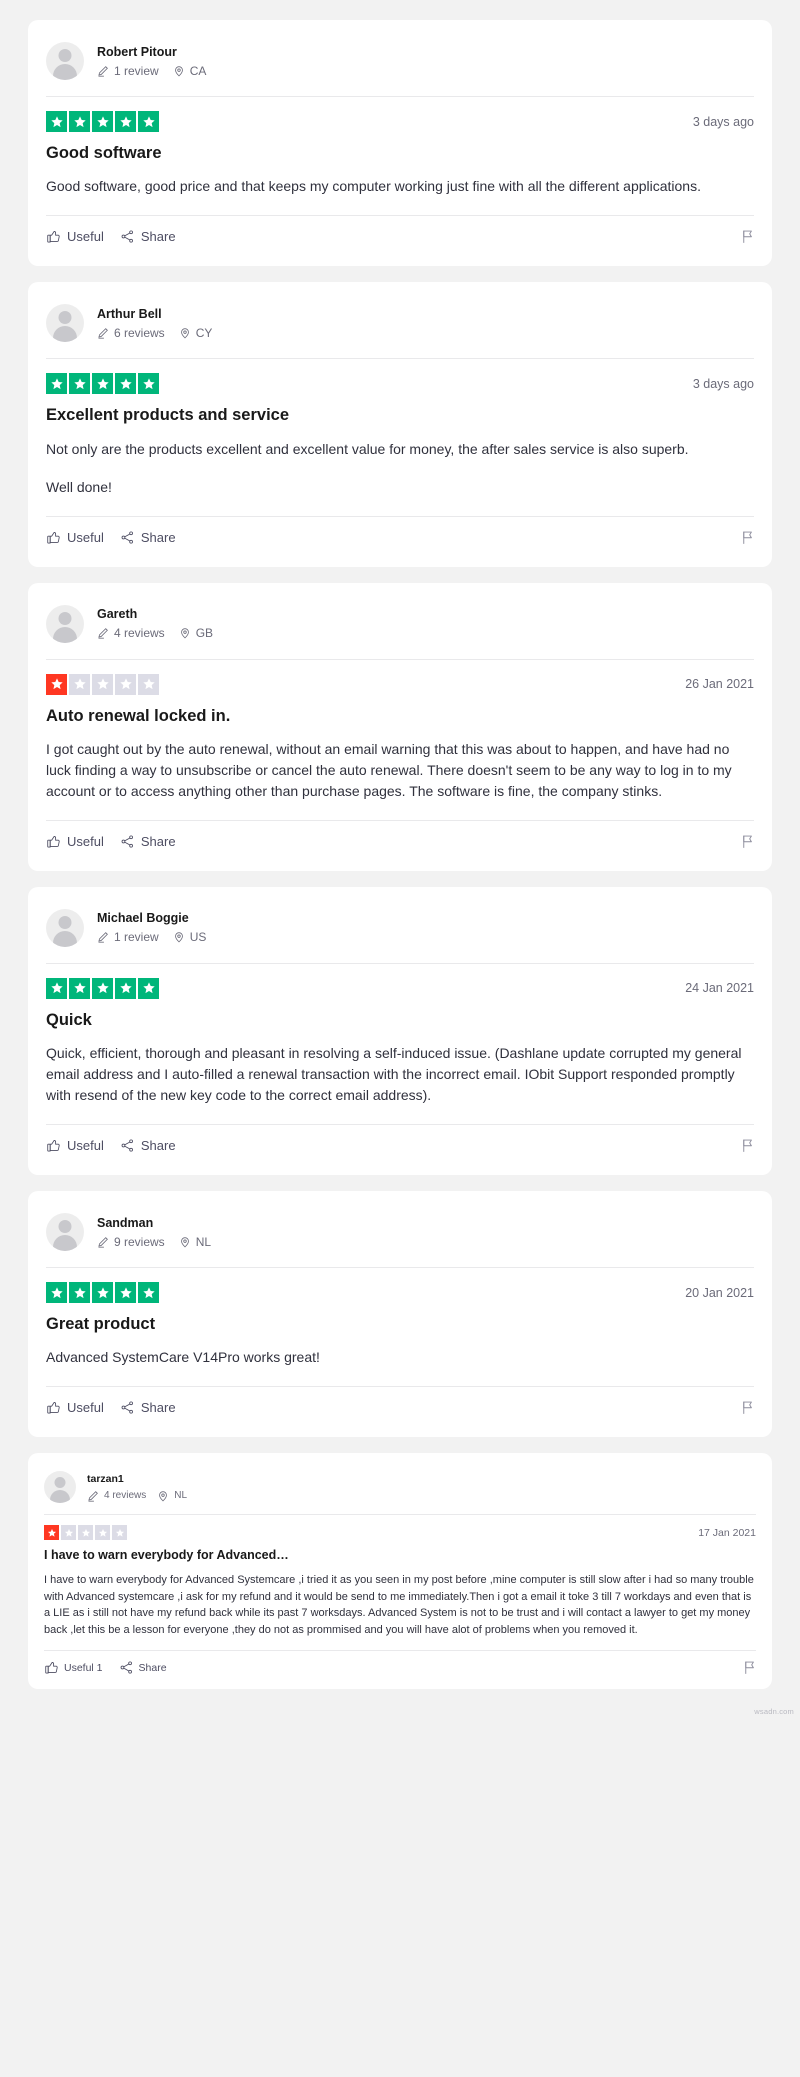 This screenshot has height=2077, width=800. What do you see at coordinates (400, 986) in the screenshot?
I see `rating-row: 24 Jan 2021` at bounding box center [400, 986].